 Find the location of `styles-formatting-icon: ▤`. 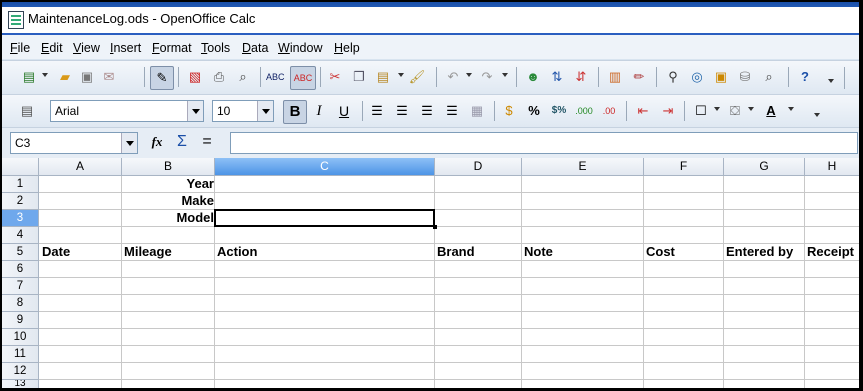

styles-formatting-icon: ▤ is located at coordinates (27, 111).